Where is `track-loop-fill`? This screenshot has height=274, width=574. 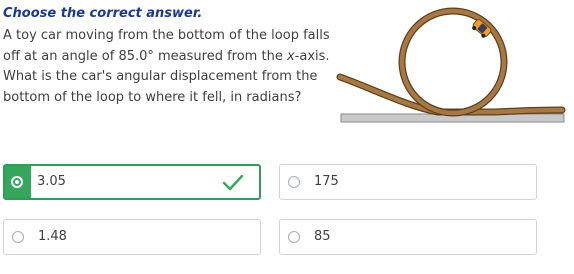 track-loop-fill is located at coordinates (453, 62).